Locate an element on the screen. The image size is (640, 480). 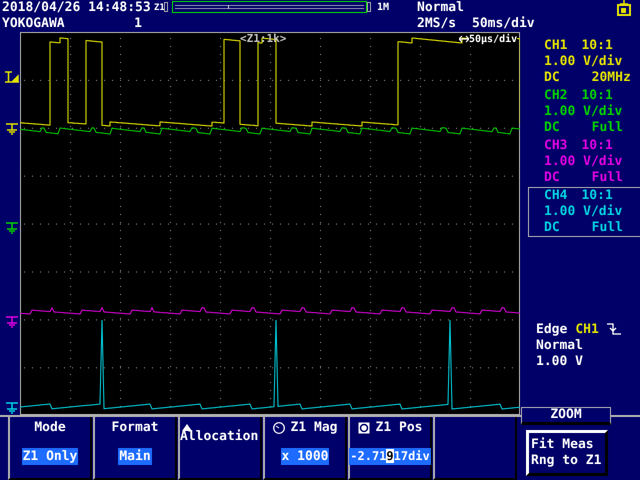
trigger-mode-setting: Normal is located at coordinates (559, 346).